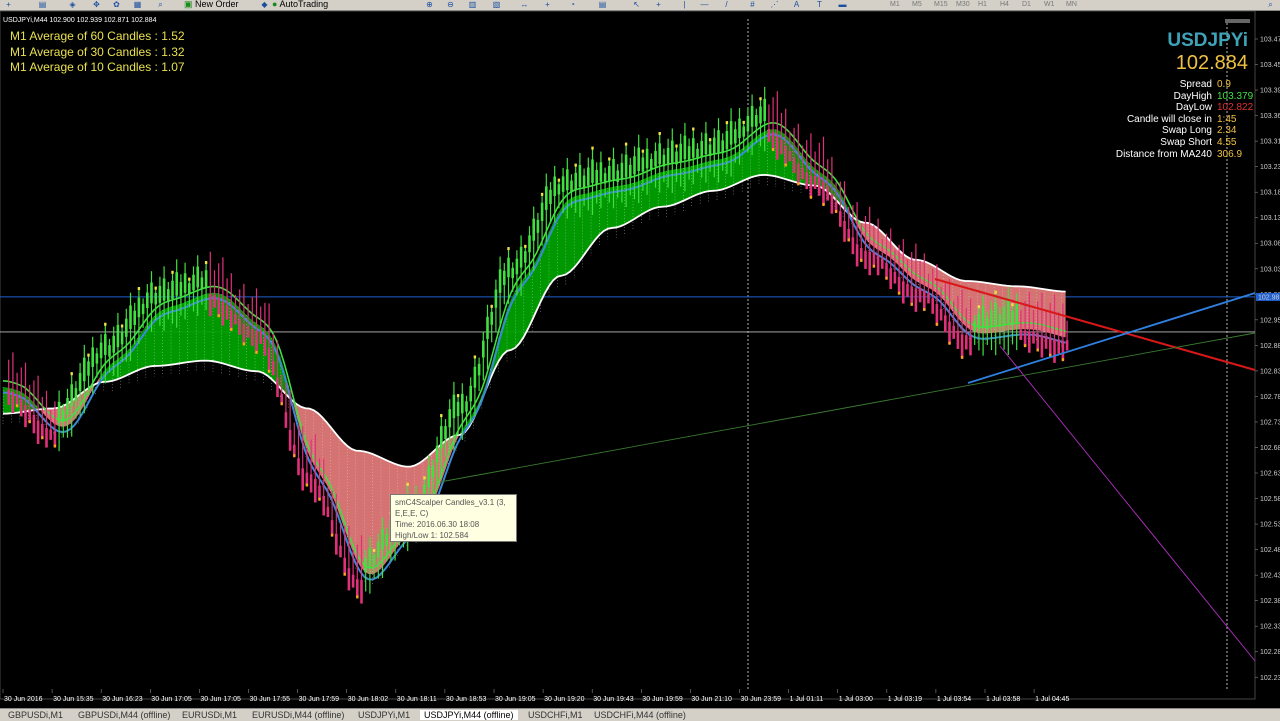 The image size is (1280, 721). Describe the element at coordinates (636, 5) in the screenshot. I see `toolbar-tool-icon: ↖` at that location.